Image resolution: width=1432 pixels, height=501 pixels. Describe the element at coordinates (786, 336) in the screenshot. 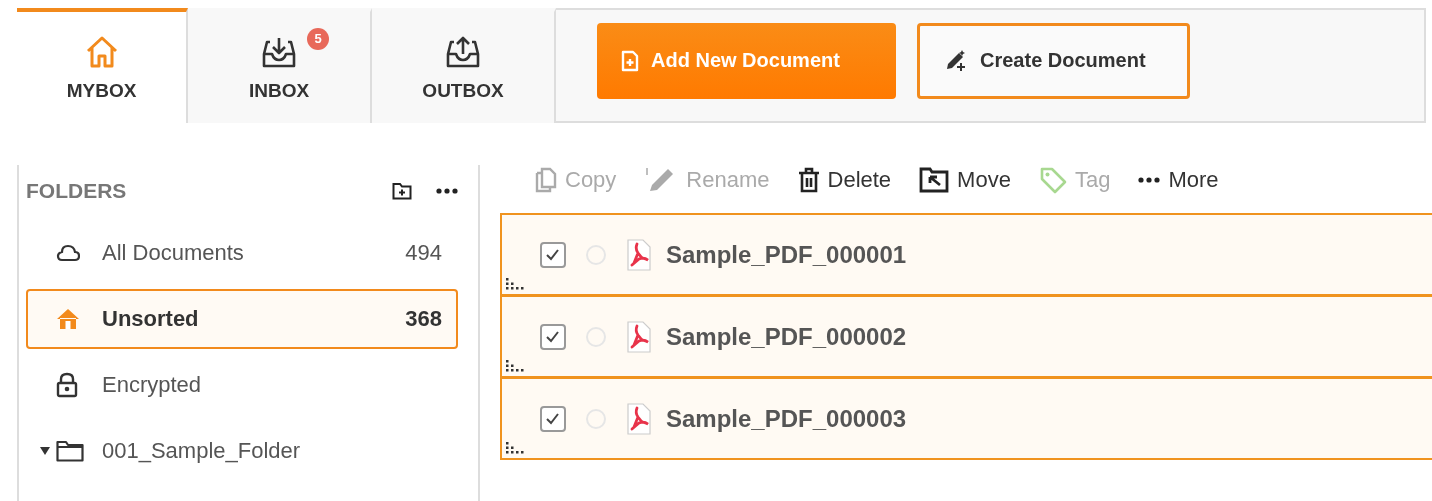

I see `document-name: Sample_PDF_000002` at that location.